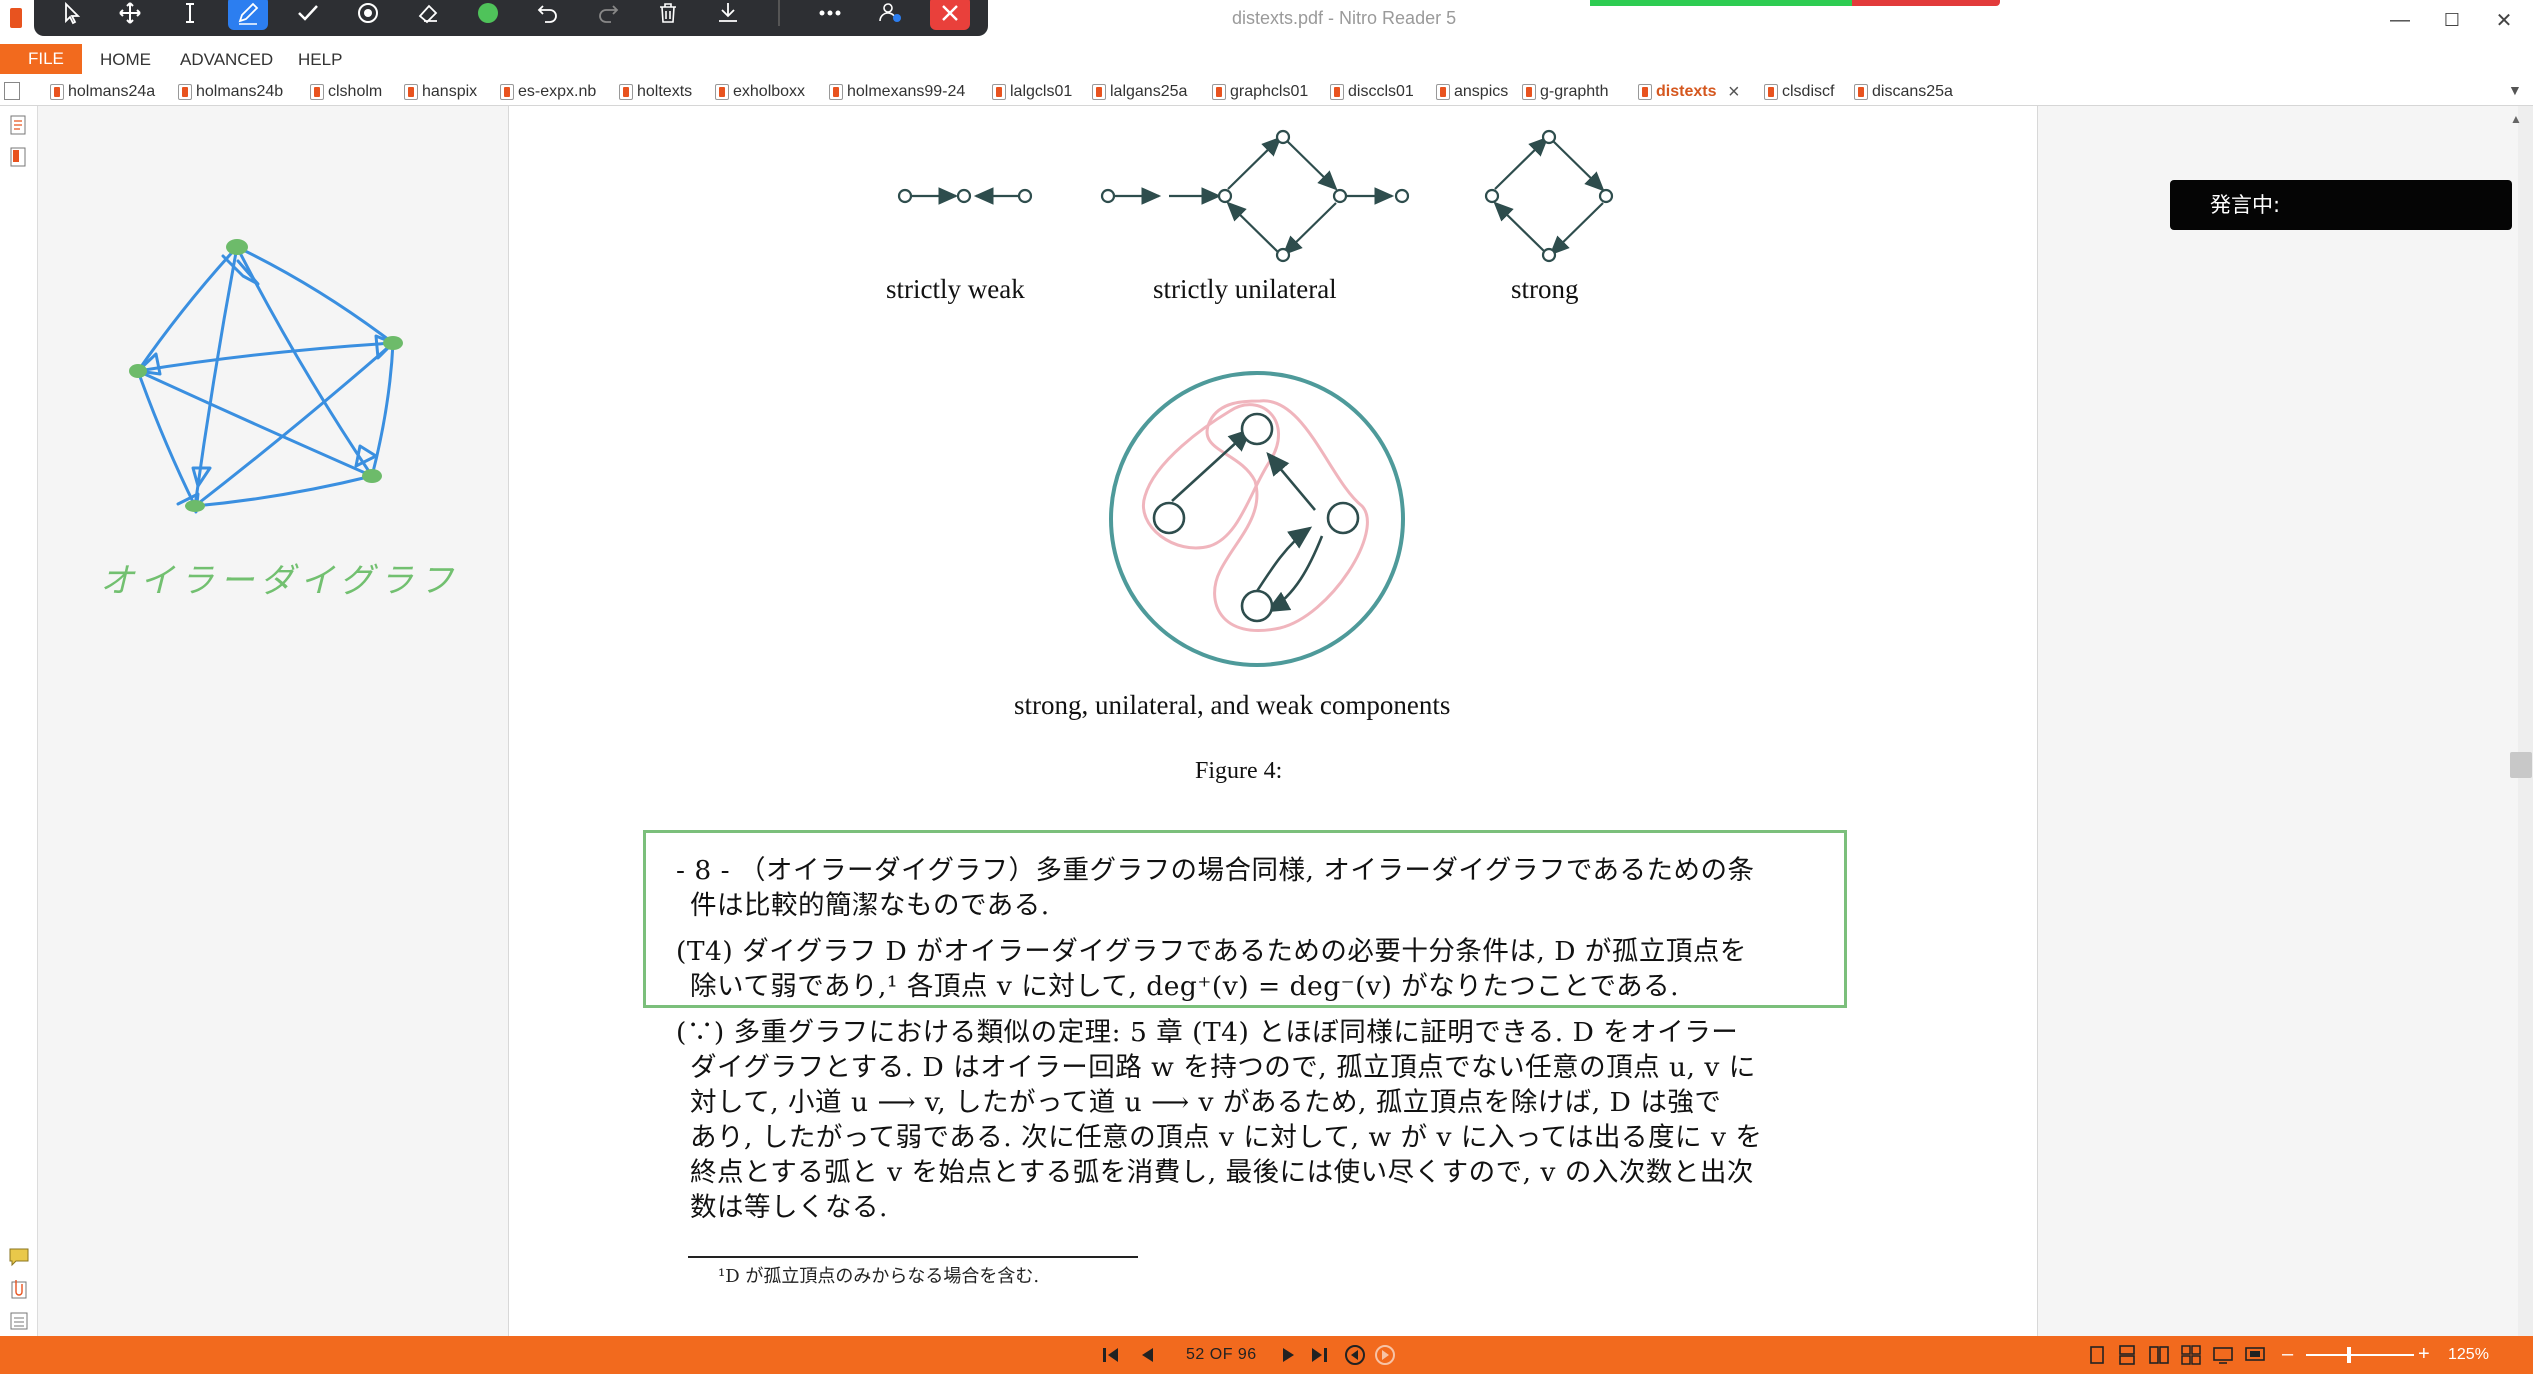 This screenshot has width=2533, height=1374. Describe the element at coordinates (1153, 196) in the screenshot. I see `figure-digraph-types` at that location.